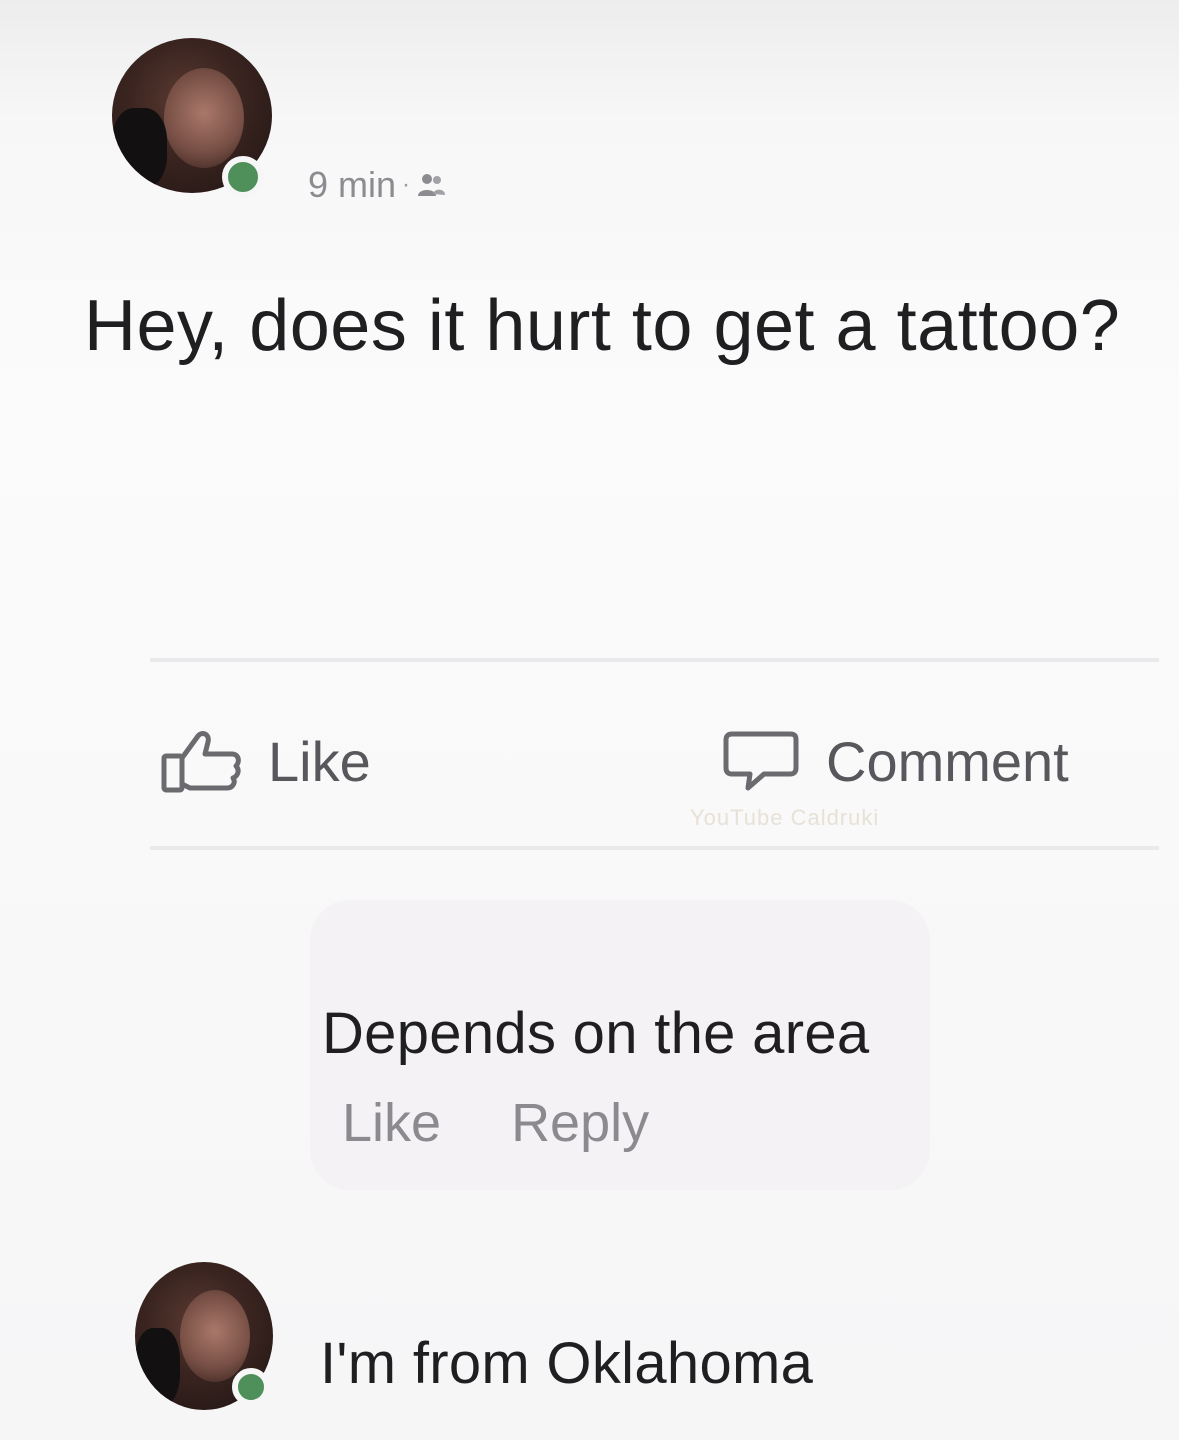  Describe the element at coordinates (431, 185) in the screenshot. I see `friends-icon` at that location.